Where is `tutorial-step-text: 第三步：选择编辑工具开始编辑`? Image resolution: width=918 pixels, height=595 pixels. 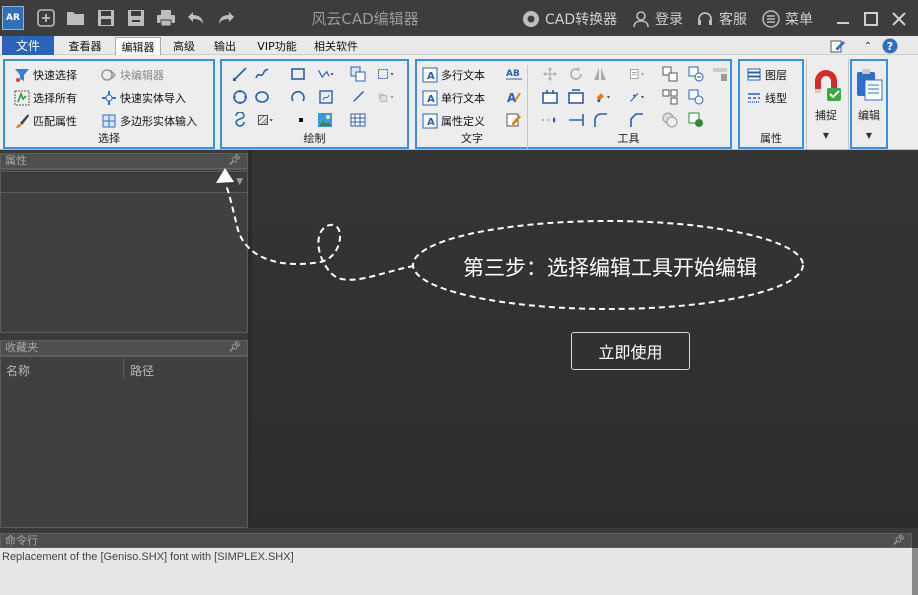
tutorial-step-text: 第三步：选择编辑工具开始编辑 is located at coordinates (610, 268).